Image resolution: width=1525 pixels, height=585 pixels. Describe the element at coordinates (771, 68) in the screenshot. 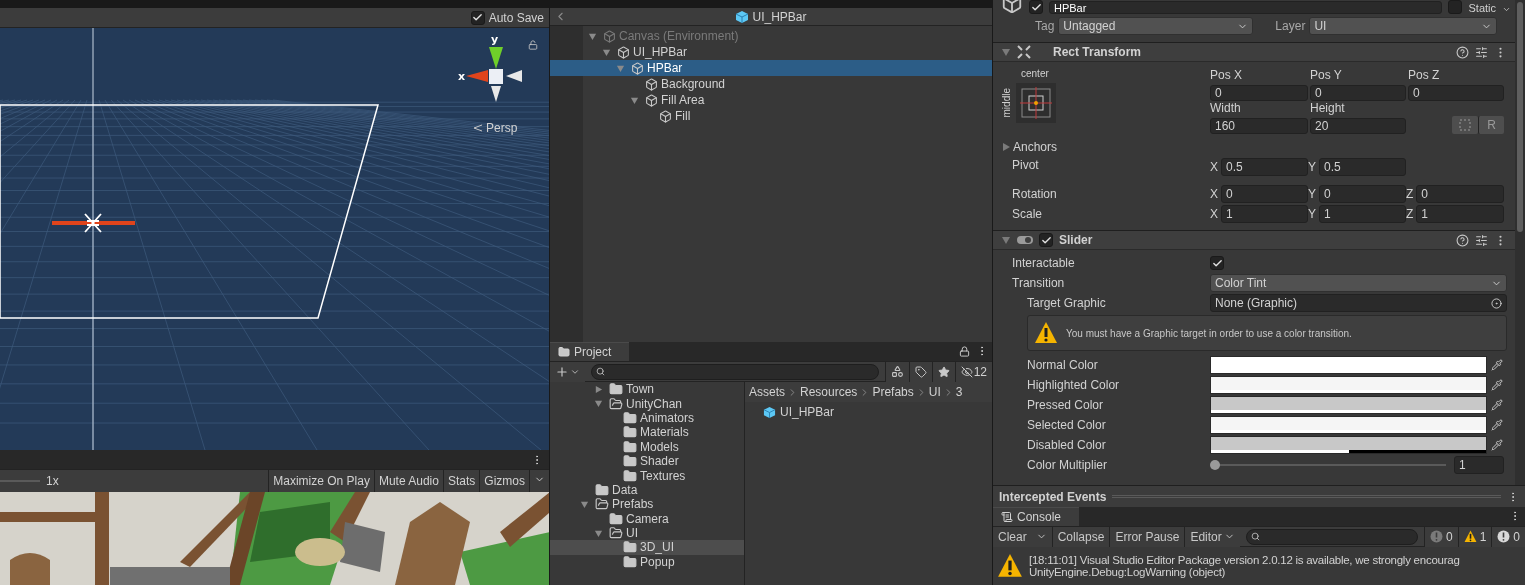

I see `hierarchy-item: HPBar` at that location.